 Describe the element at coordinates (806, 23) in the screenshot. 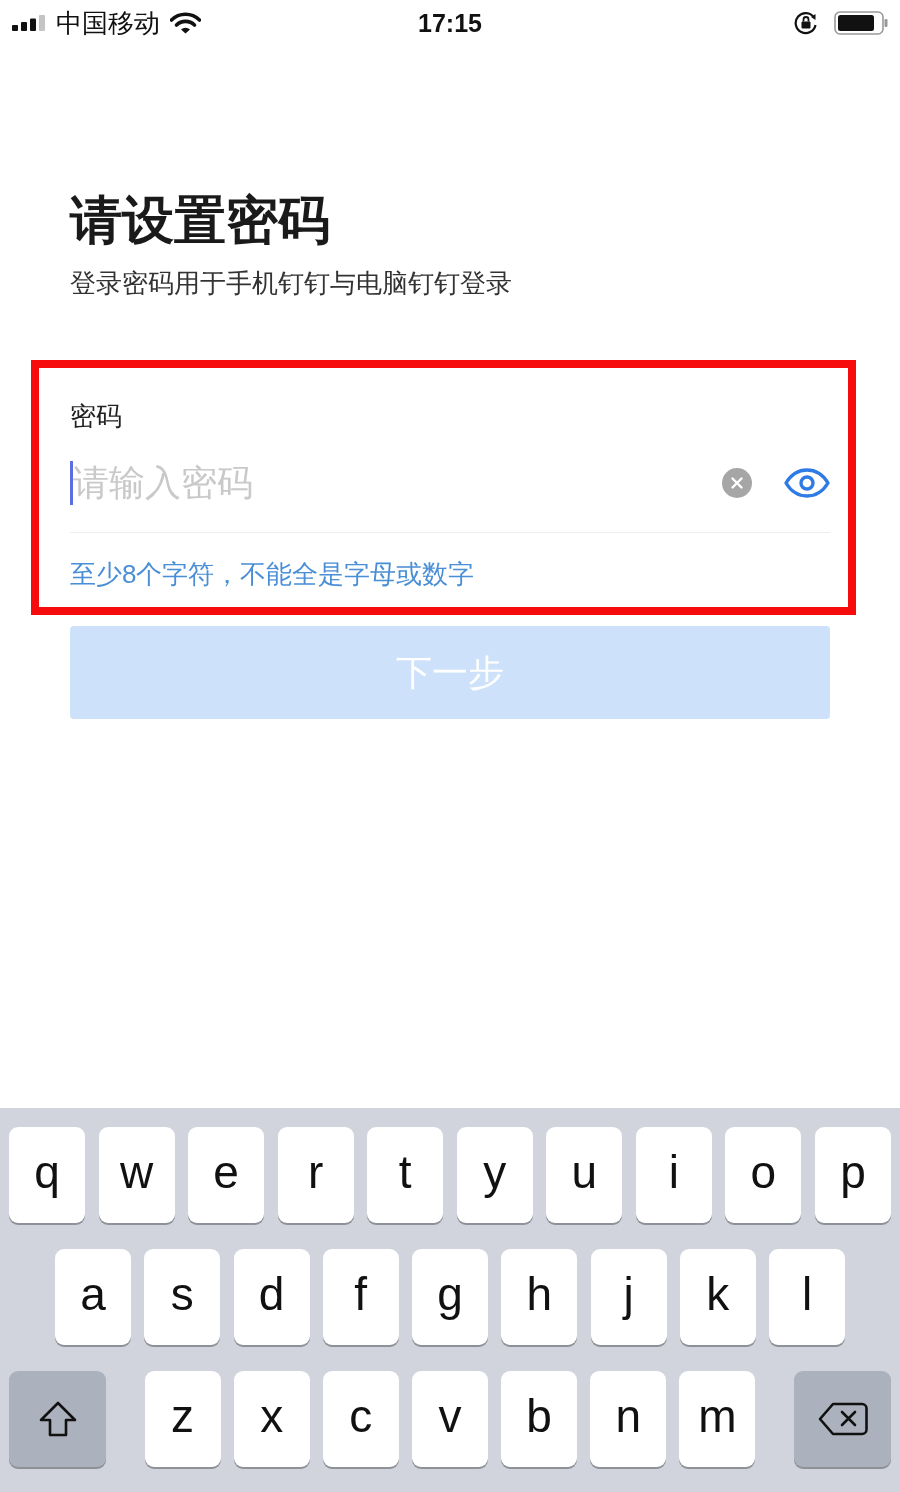

I see `rotation-lock-icon` at that location.